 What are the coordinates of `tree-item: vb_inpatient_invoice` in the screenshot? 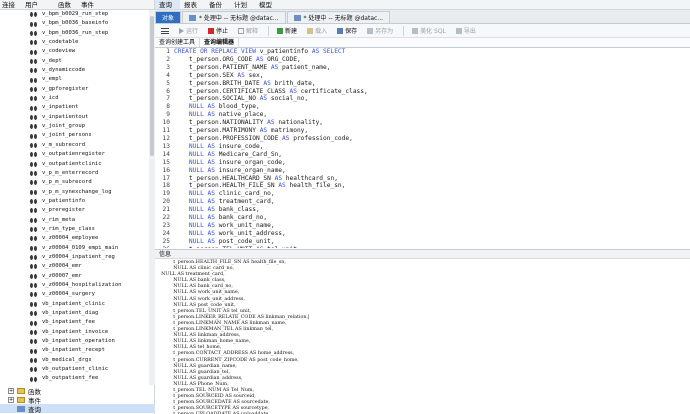 It's located at (75, 332).